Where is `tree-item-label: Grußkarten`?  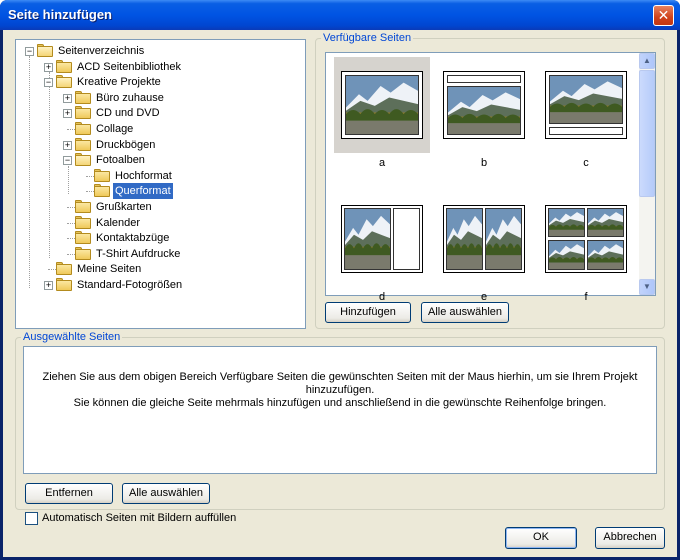
tree-item-label: Grußkarten is located at coordinates (124, 207).